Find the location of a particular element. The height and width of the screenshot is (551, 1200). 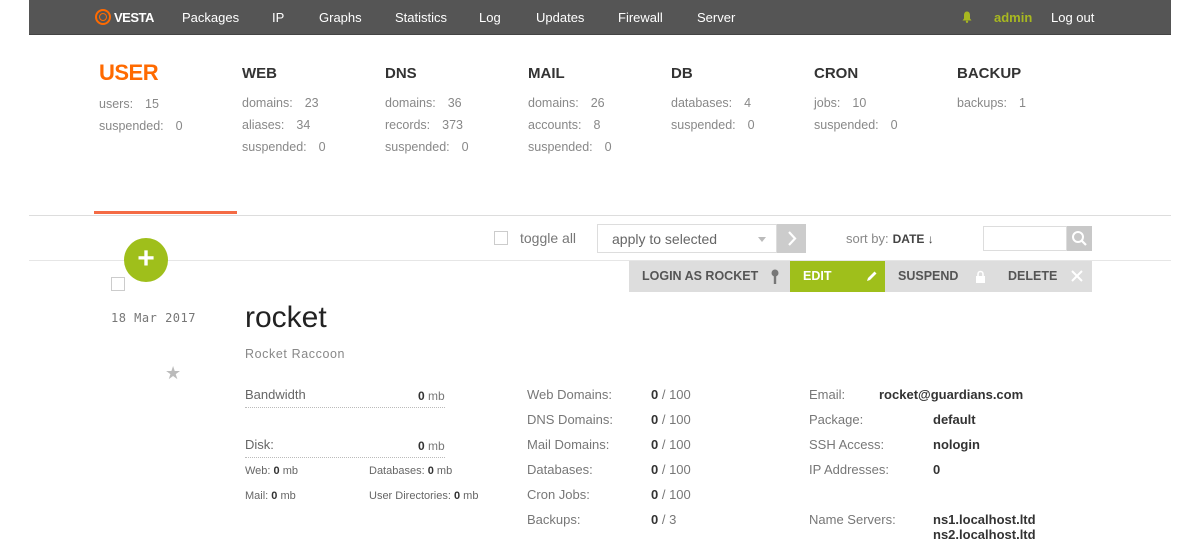

stat-row: jobs: 10 is located at coordinates (840, 103).